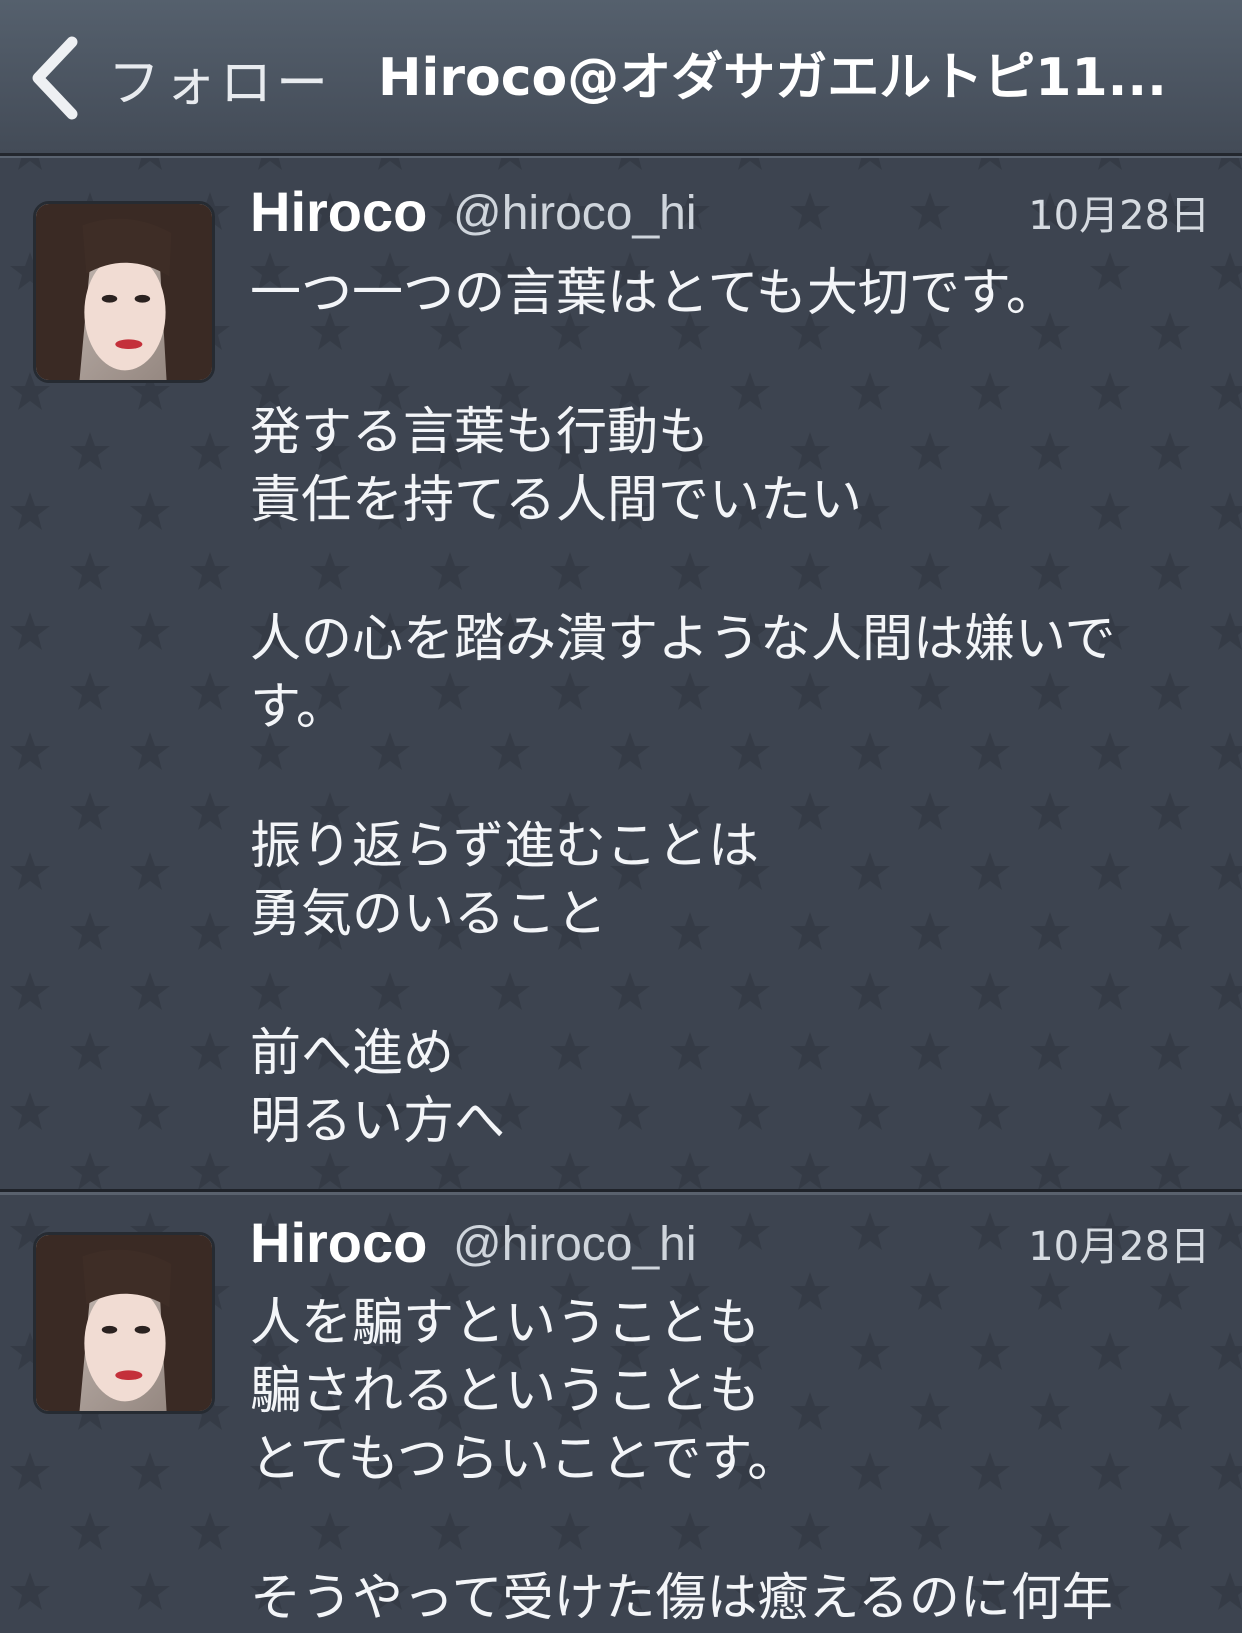 Image resolution: width=1242 pixels, height=1633 pixels. Describe the element at coordinates (683, 639) in the screenshot. I see `tweet-line: 人の心を踏み潰すような人間は嫌いで` at that location.